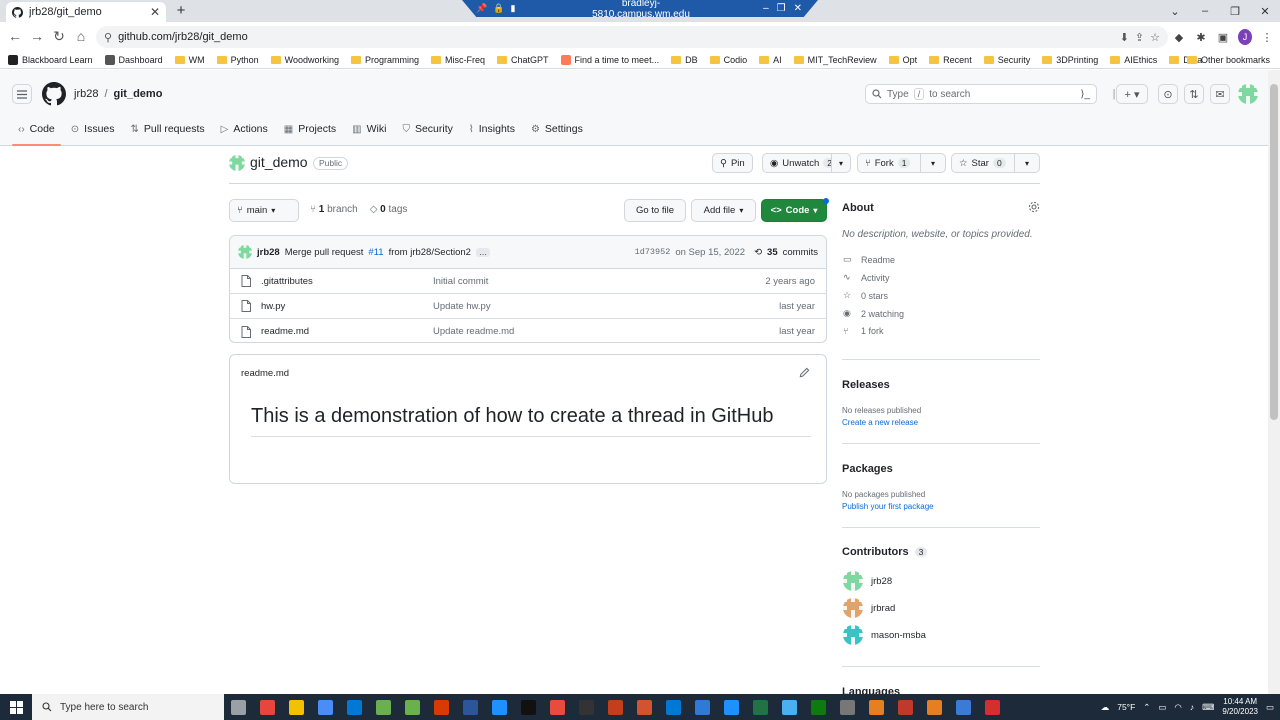 The width and height of the screenshot is (1280, 720). I want to click on file-commit-message: Initial commit, so click(599, 281).